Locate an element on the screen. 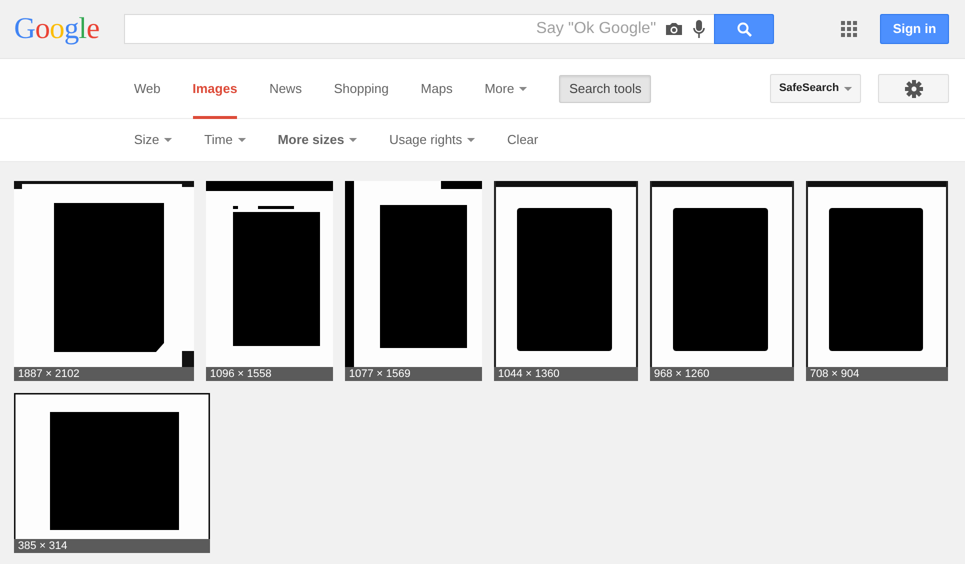  settings-icon is located at coordinates (913, 89).